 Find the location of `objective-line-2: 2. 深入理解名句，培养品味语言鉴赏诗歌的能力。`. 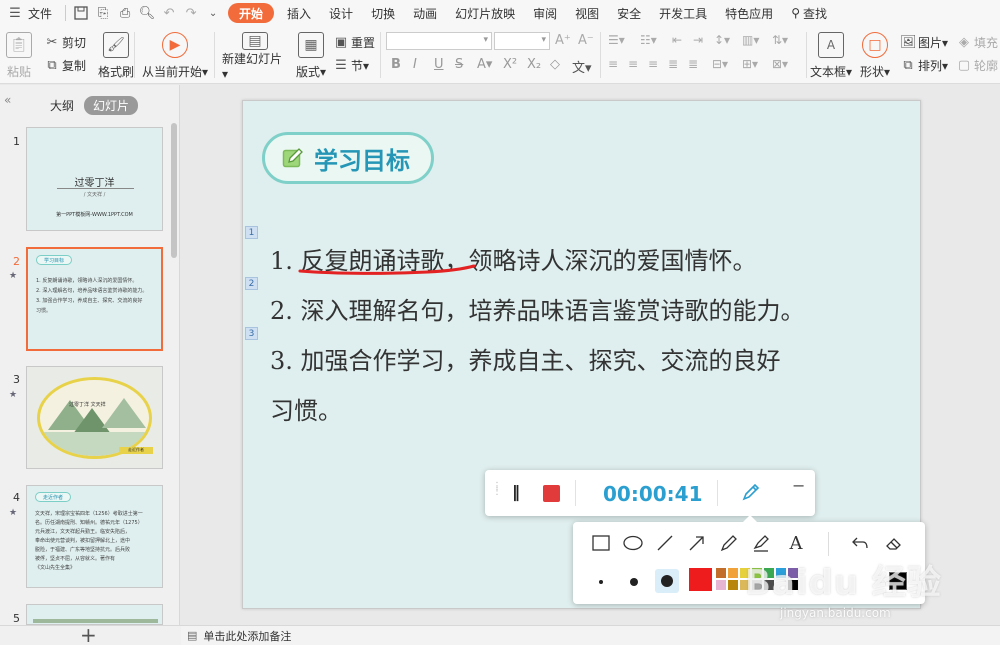

objective-line-2: 2. 深入理解名句，培养品味语言鉴赏诗歌的能力。 is located at coordinates (537, 308).